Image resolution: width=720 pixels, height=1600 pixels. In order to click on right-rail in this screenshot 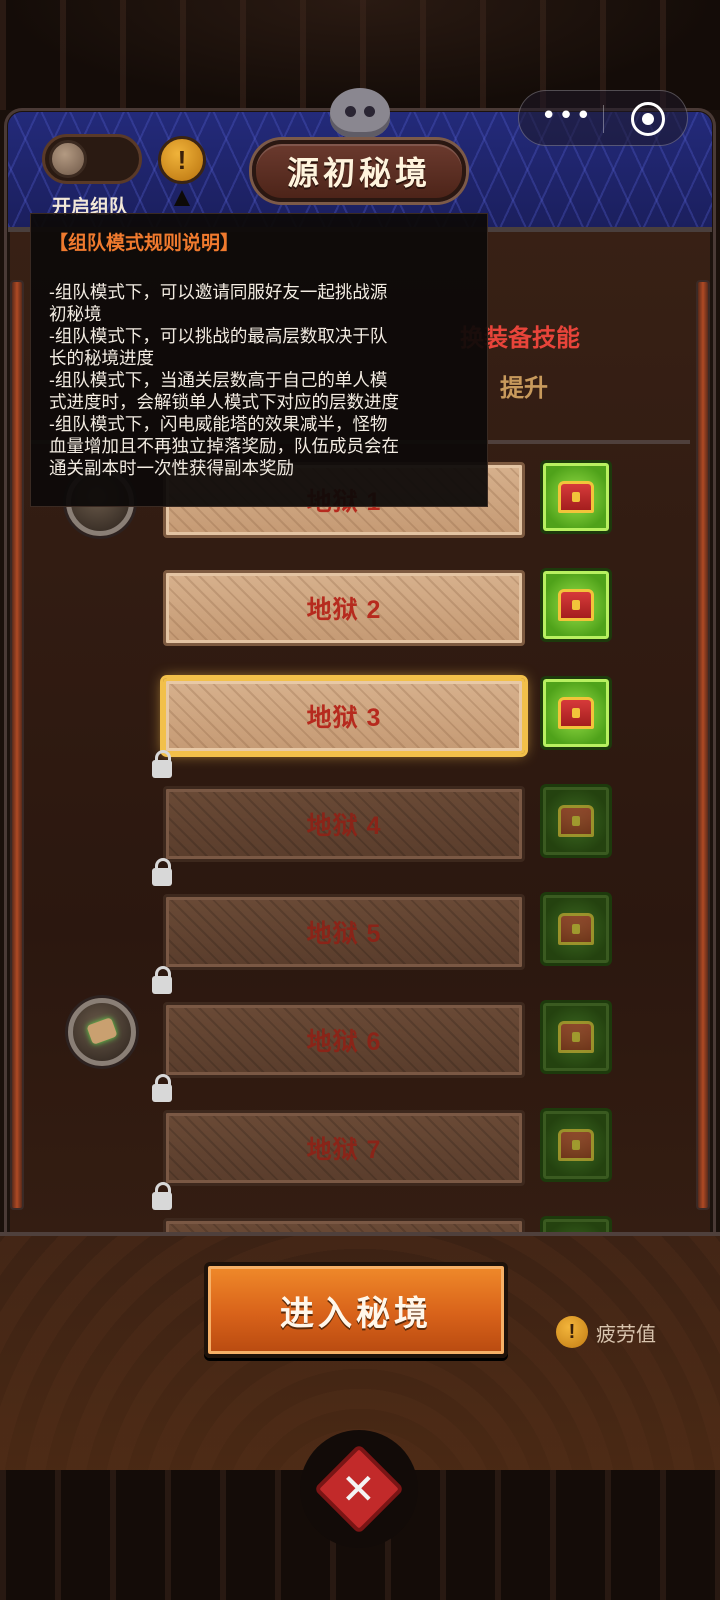, I will do `click(703, 745)`.